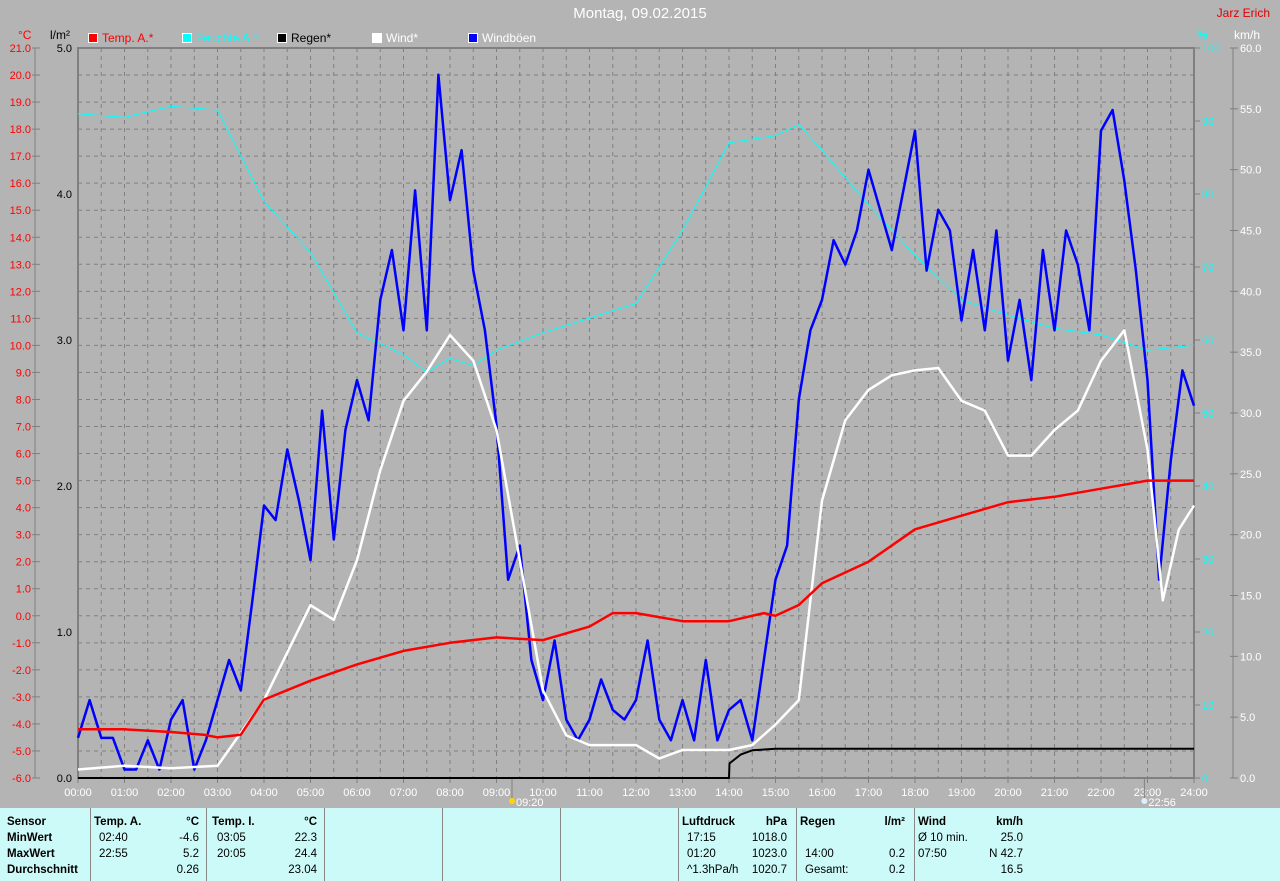  Describe the element at coordinates (1194, 793) in the screenshot. I see `x-tick-label: 24:00` at that location.